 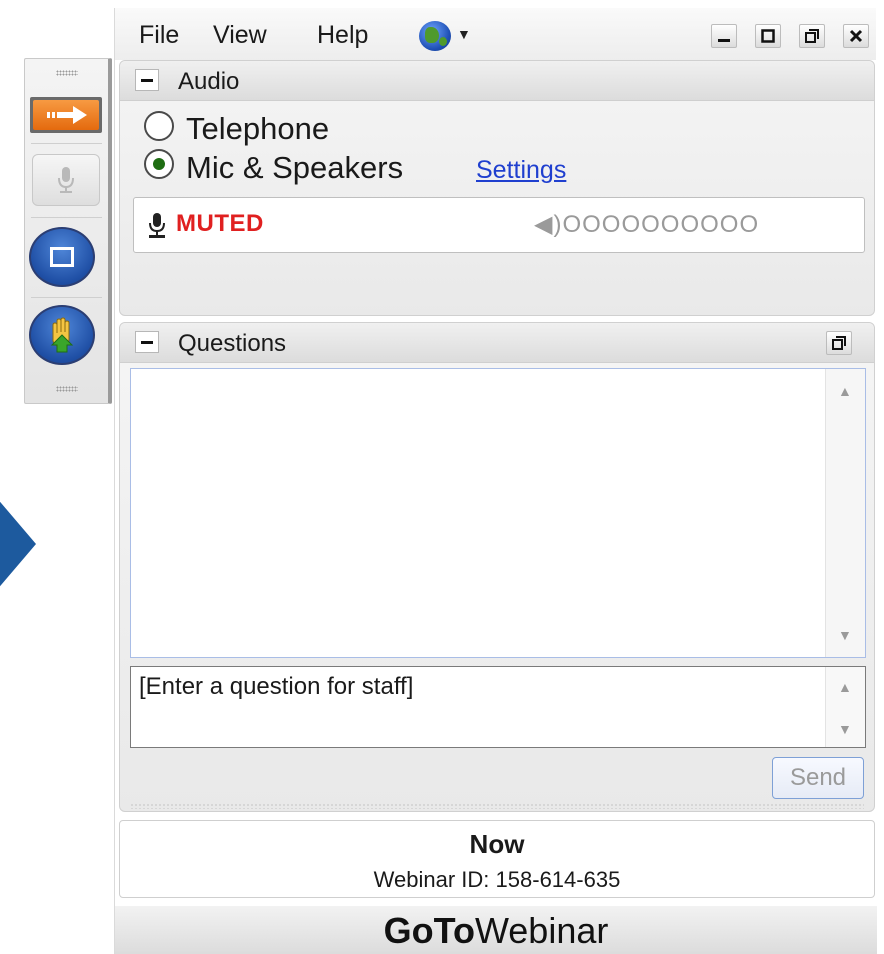 What do you see at coordinates (66, 389) in the screenshot?
I see `toolbar-grip-bottom` at bounding box center [66, 389].